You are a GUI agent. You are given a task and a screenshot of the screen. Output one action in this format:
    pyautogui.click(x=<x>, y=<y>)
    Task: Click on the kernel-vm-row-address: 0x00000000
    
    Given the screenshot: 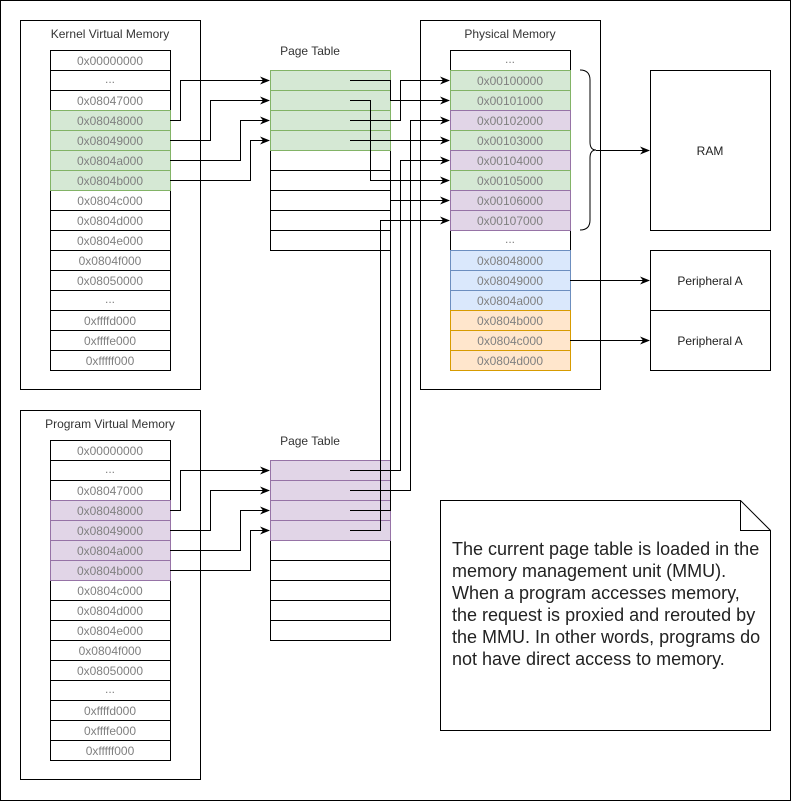 What is the action you would take?
    pyautogui.click(x=110, y=61)
    